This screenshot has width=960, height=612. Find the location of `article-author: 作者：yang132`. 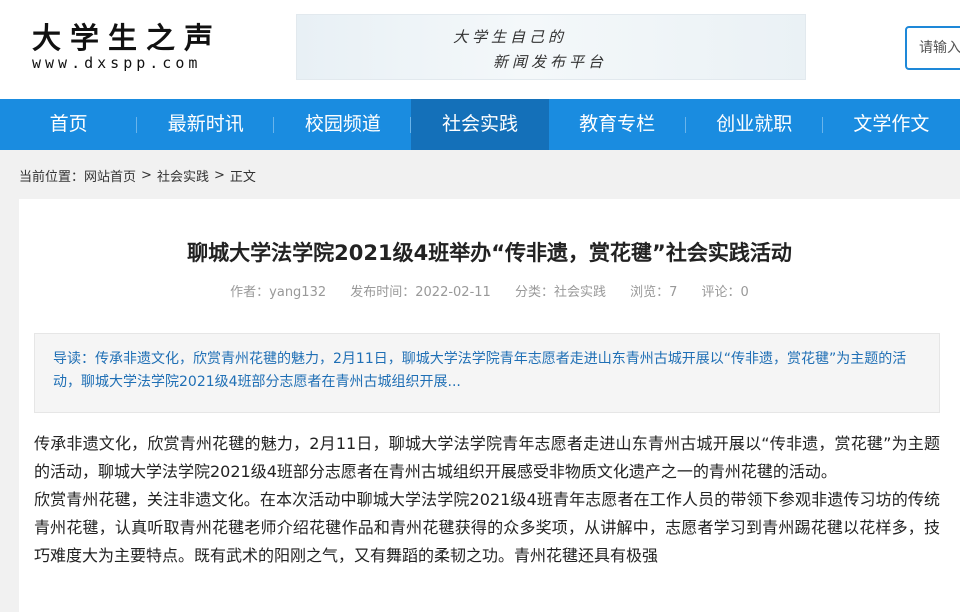

article-author: 作者：yang132 is located at coordinates (278, 292).